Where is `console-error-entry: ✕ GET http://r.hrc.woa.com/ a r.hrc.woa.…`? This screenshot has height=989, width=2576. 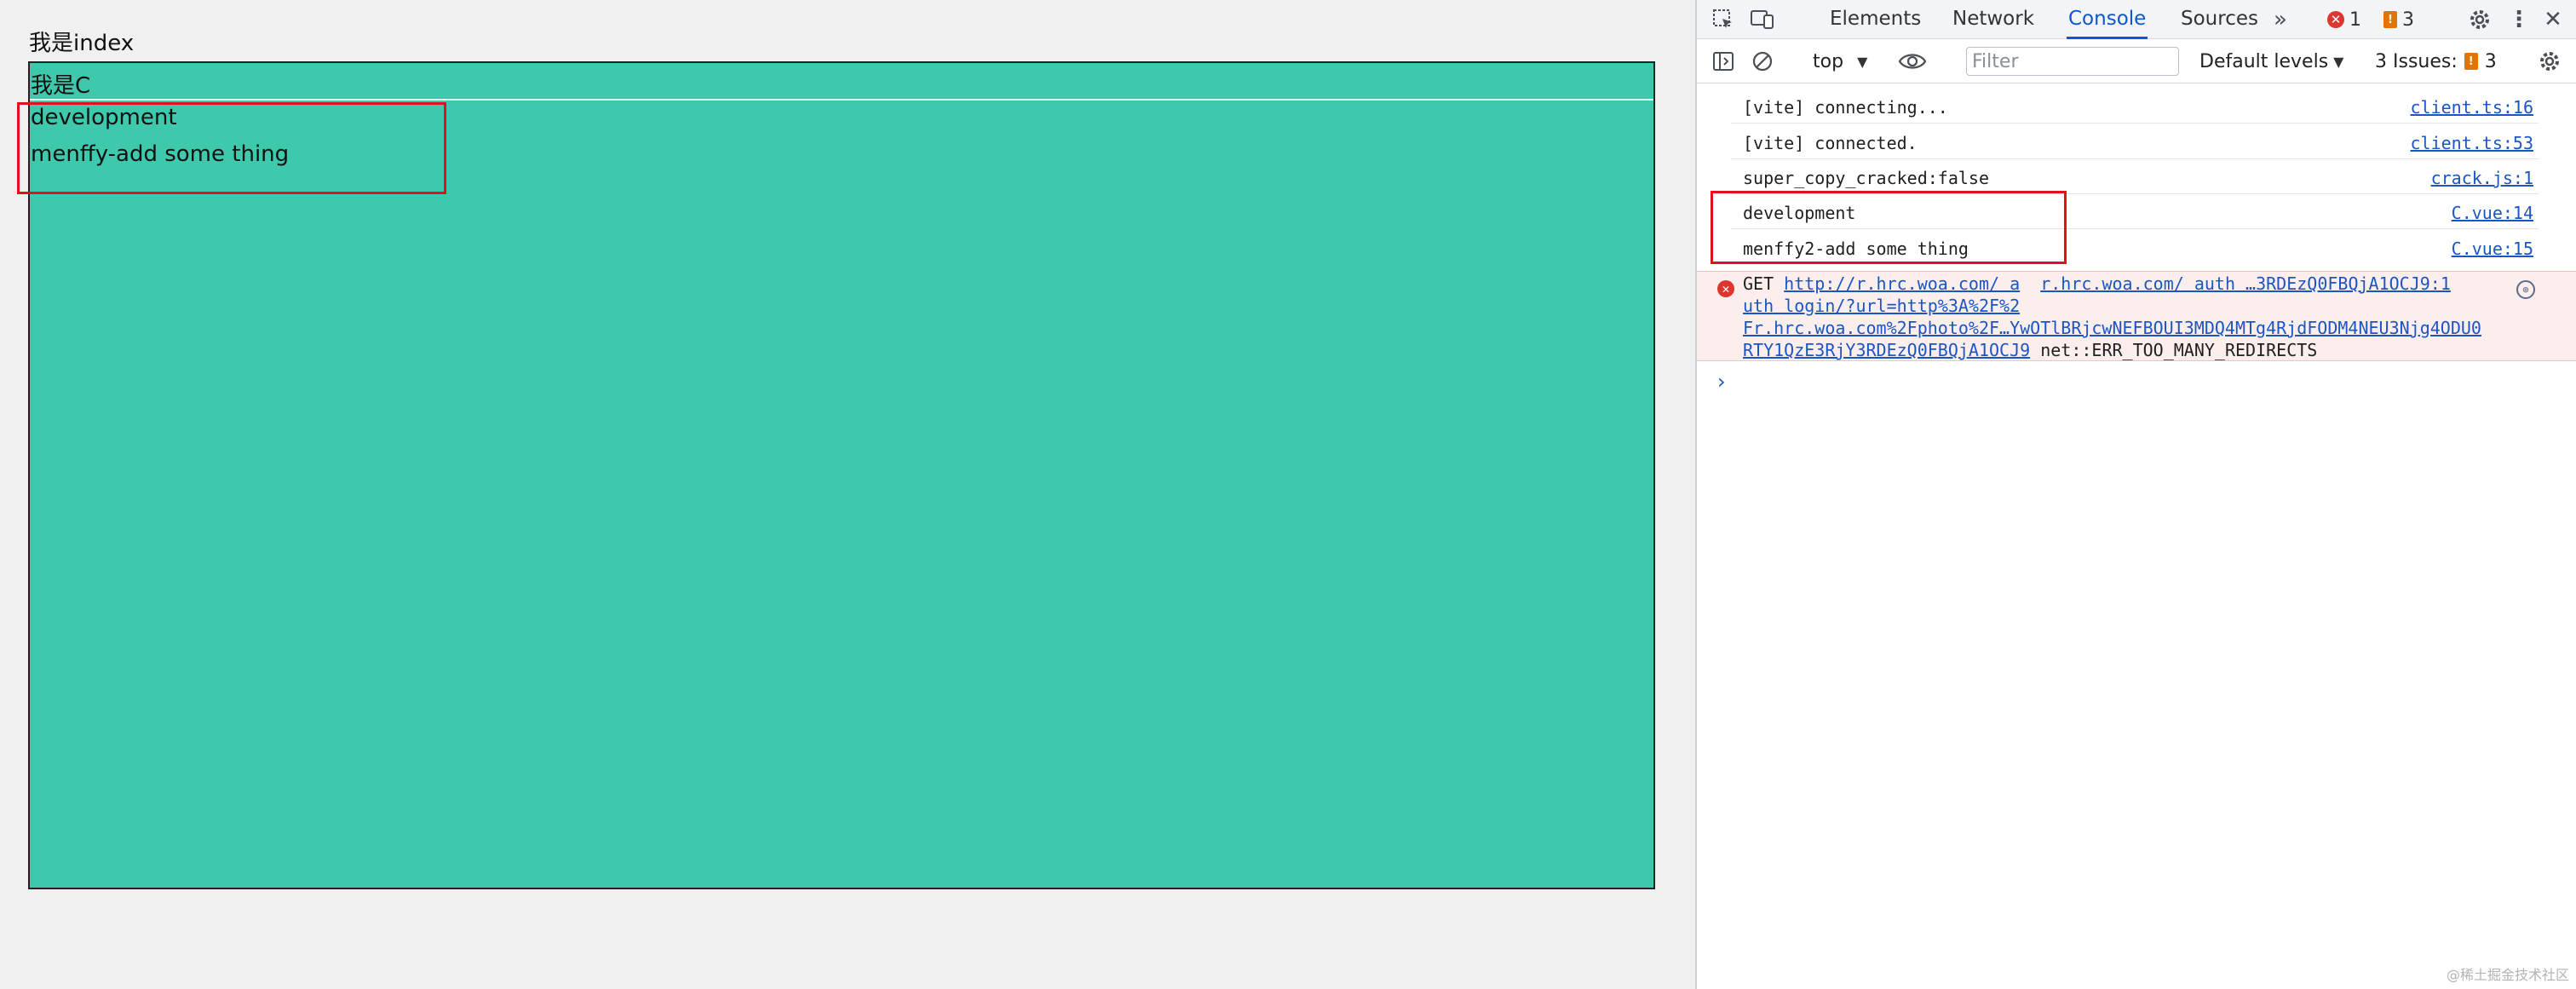
console-error-entry: ✕ GET http://r.hrc.woa.com/ a r.hrc.woa.… is located at coordinates (2136, 316).